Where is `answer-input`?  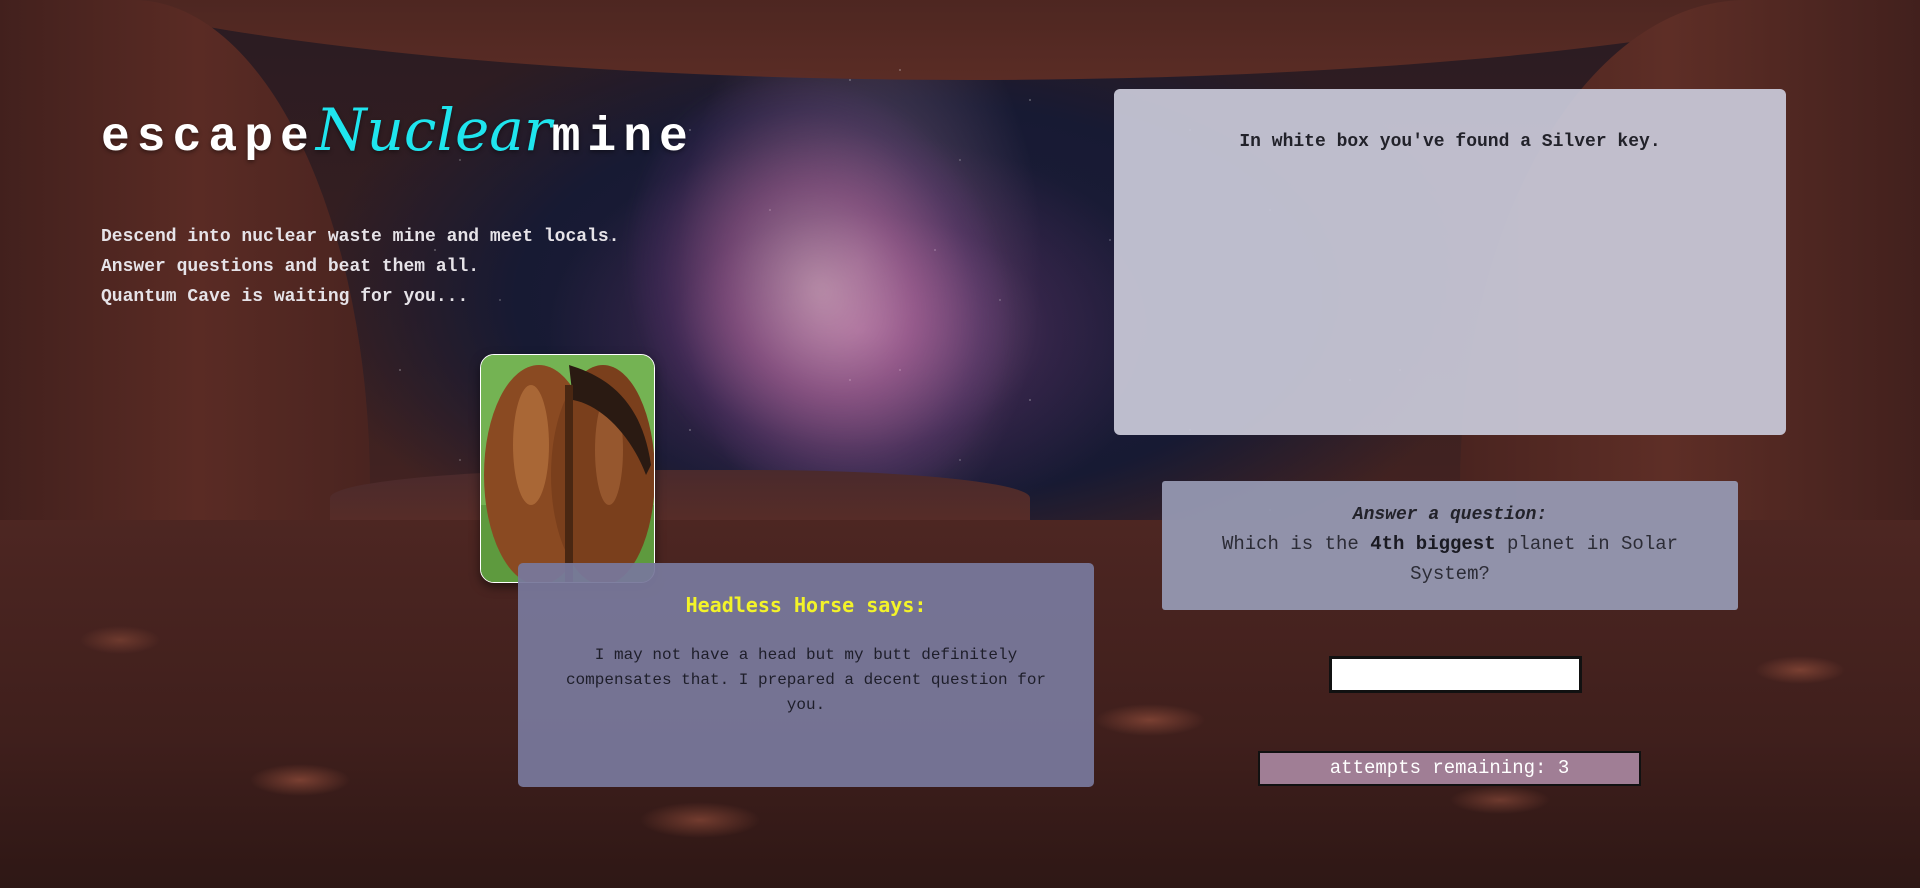 answer-input is located at coordinates (1455, 674).